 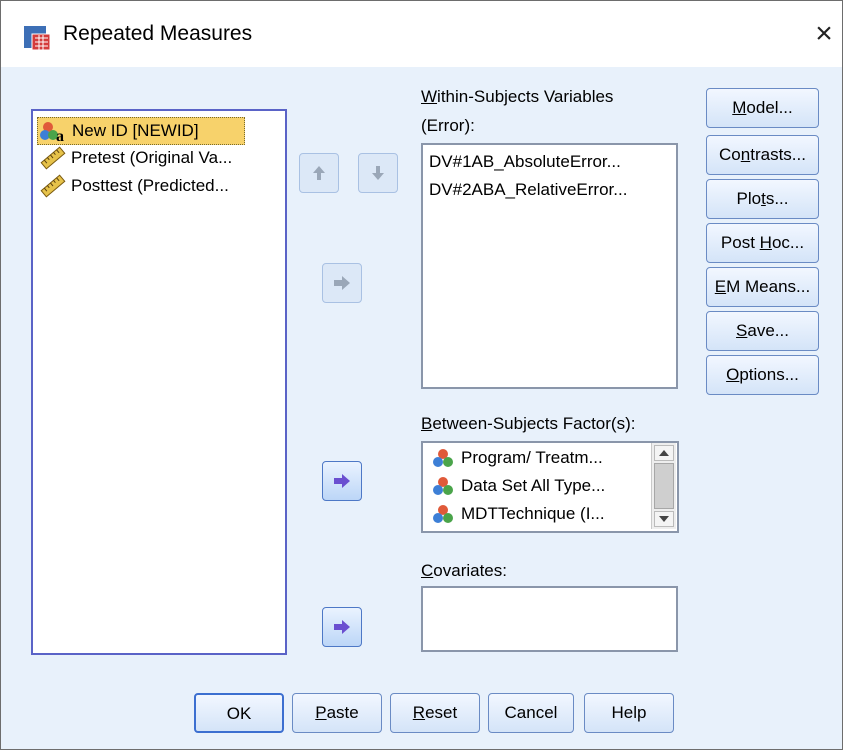 What do you see at coordinates (470, 570) in the screenshot?
I see `covariates-label-rest: ovariates:` at bounding box center [470, 570].